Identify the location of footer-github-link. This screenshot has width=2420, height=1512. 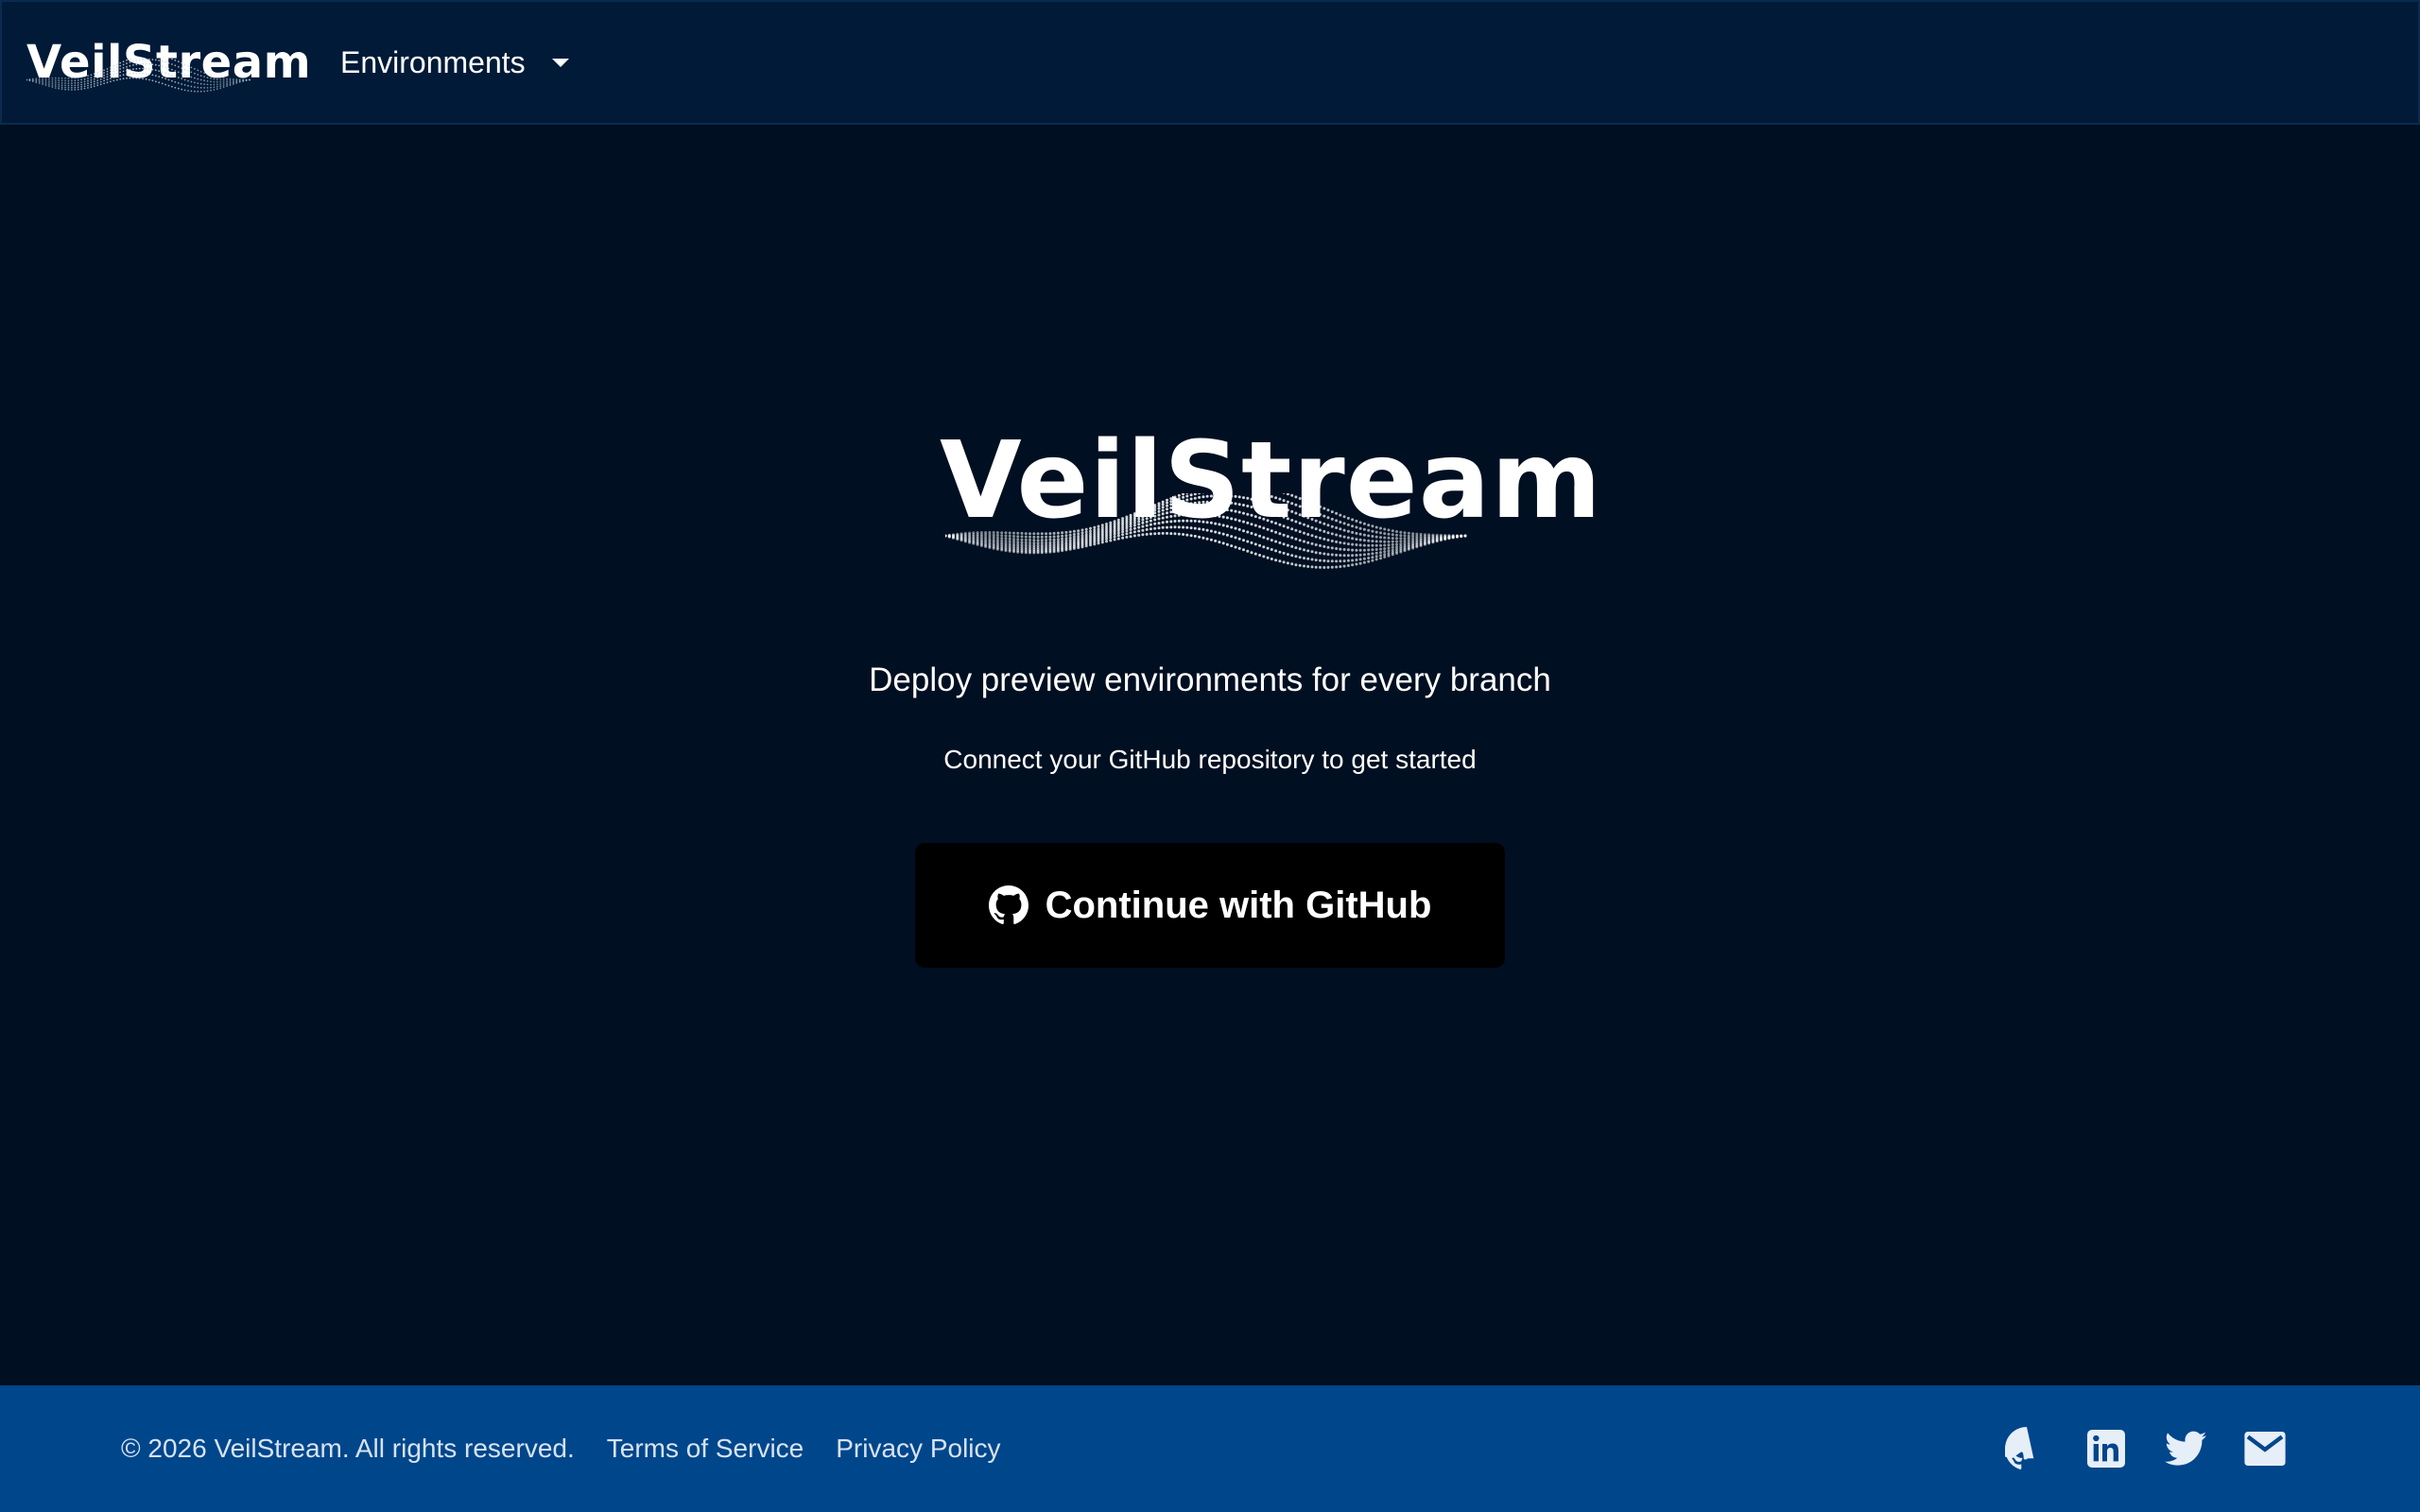
(2026, 1448).